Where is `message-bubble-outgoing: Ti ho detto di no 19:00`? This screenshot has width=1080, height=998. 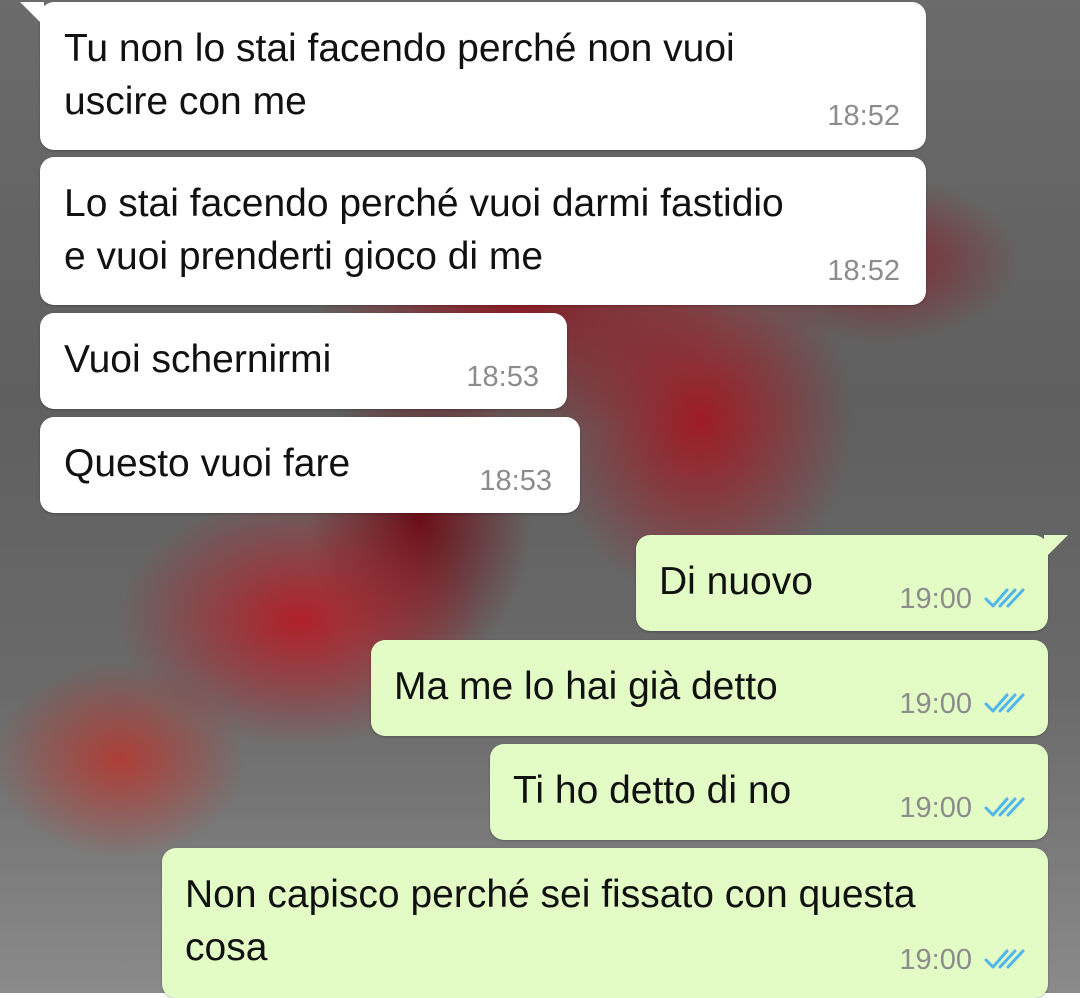 message-bubble-outgoing: Ti ho detto di no 19:00 is located at coordinates (769, 792).